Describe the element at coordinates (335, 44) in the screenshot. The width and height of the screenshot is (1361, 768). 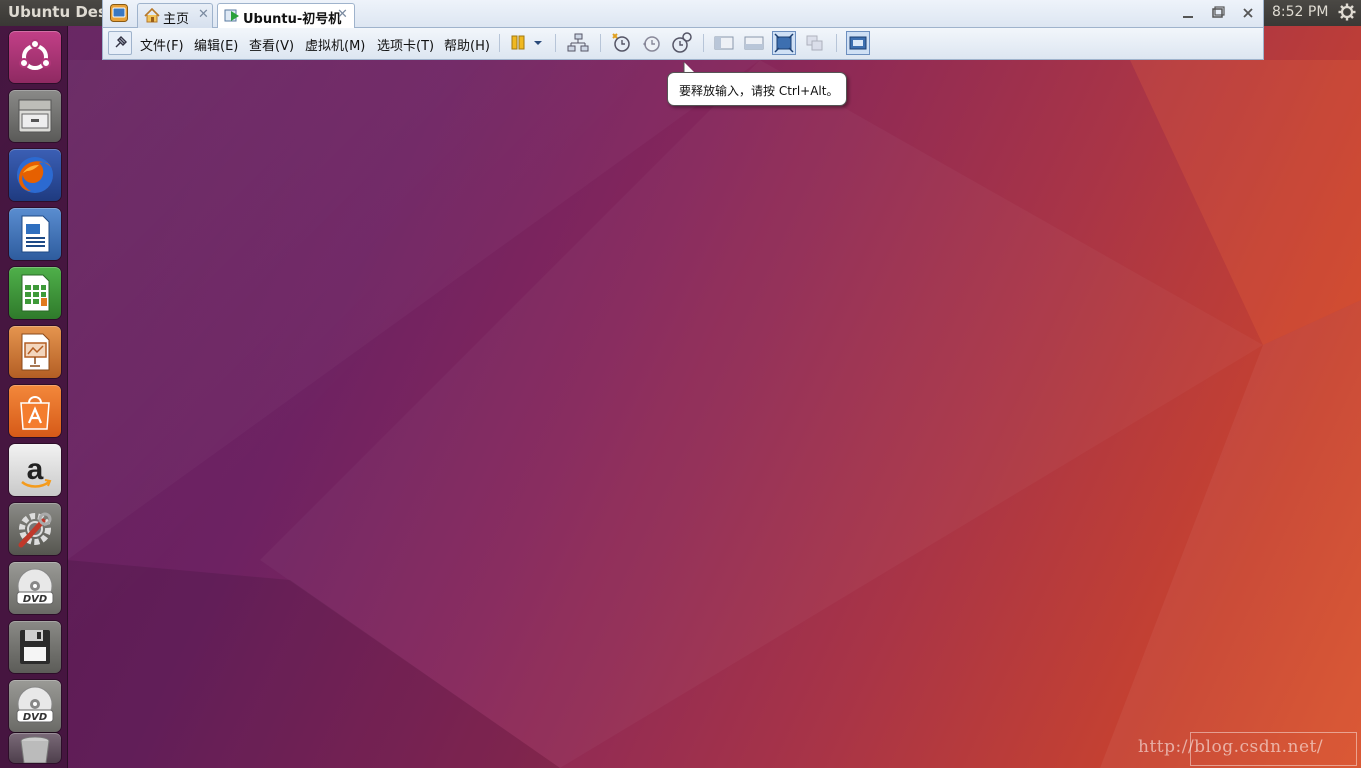
I see `menu-vm: 虚拟机(M)` at that location.